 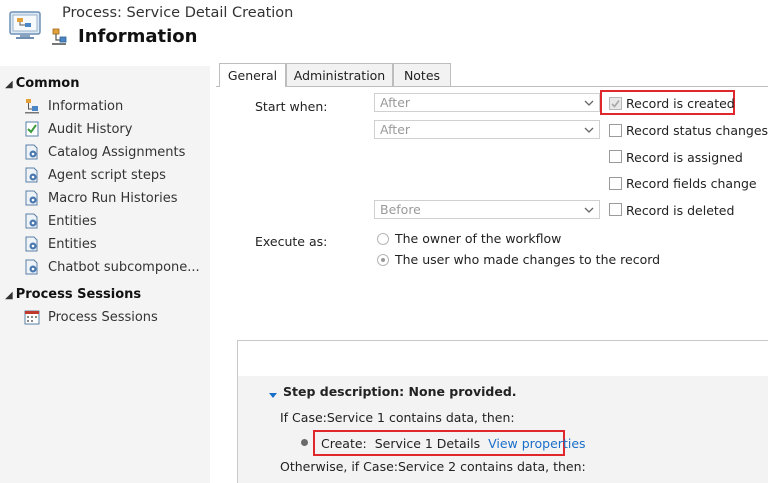 I want to click on start-when-delete-select: Before, so click(x=487, y=209).